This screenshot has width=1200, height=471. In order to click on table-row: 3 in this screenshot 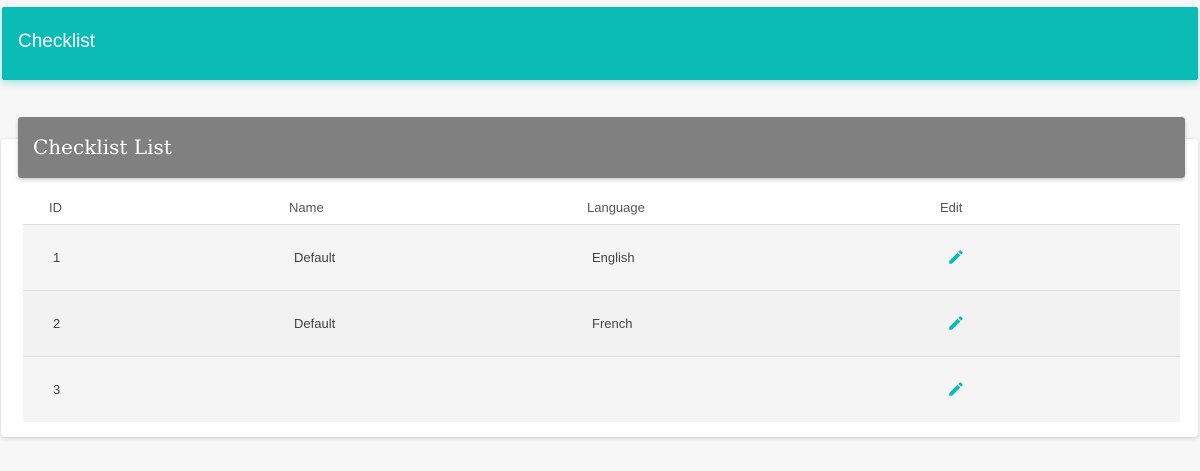, I will do `click(601, 389)`.